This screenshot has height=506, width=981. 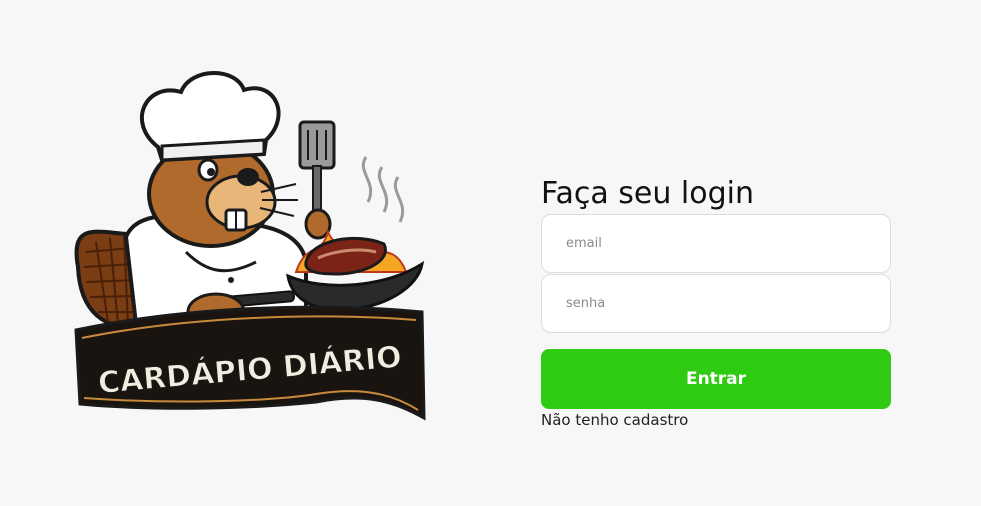 What do you see at coordinates (383, 189) in the screenshot?
I see `steam-icon` at bounding box center [383, 189].